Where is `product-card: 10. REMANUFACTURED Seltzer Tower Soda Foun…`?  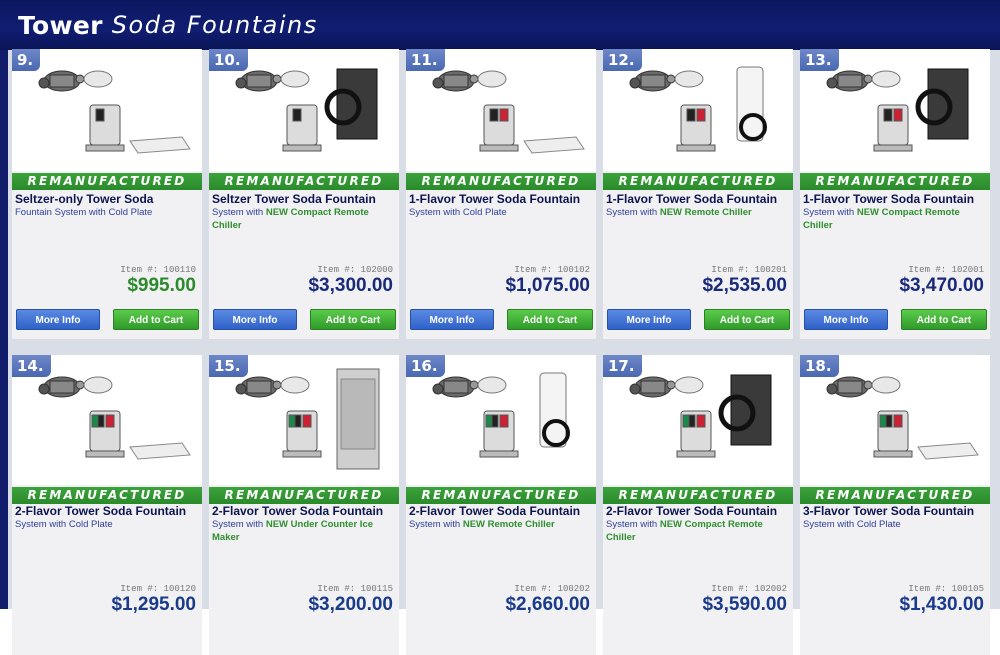 product-card: 10. REMANUFACTURED Seltzer Tower Soda Foun… is located at coordinates (304, 194).